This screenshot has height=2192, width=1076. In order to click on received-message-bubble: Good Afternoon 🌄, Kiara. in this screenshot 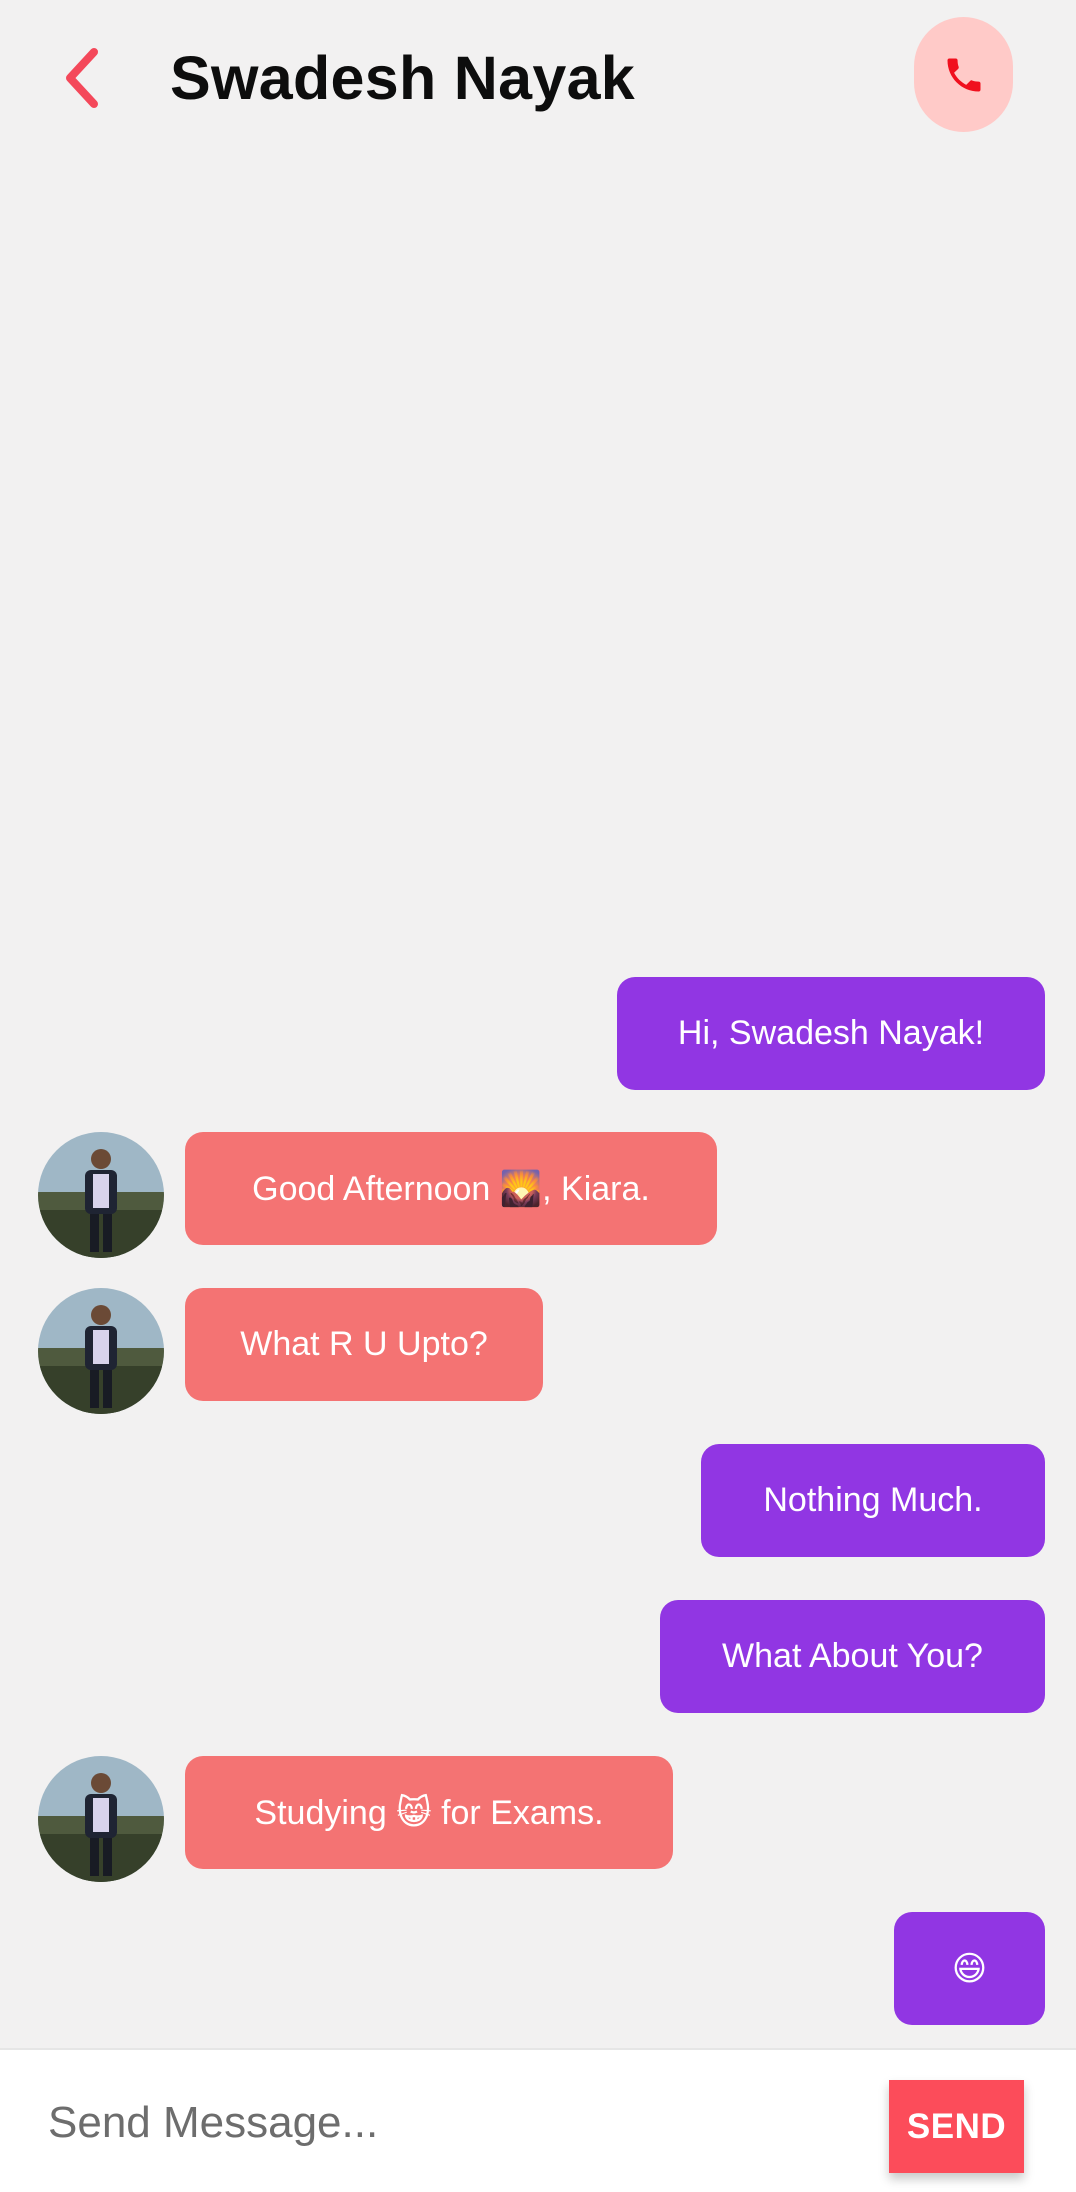, I will do `click(451, 1188)`.